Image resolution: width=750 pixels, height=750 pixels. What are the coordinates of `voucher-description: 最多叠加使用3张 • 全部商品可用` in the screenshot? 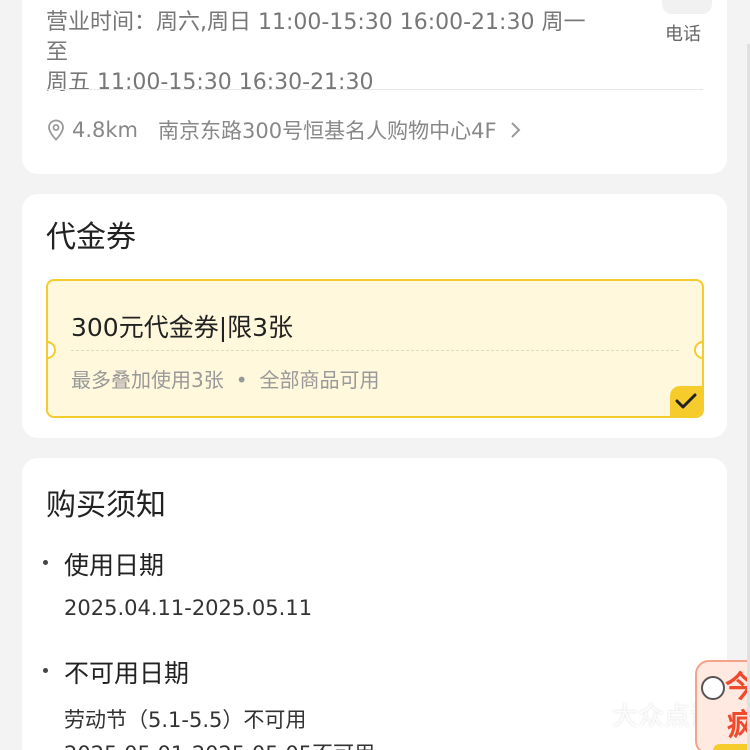 It's located at (225, 378).